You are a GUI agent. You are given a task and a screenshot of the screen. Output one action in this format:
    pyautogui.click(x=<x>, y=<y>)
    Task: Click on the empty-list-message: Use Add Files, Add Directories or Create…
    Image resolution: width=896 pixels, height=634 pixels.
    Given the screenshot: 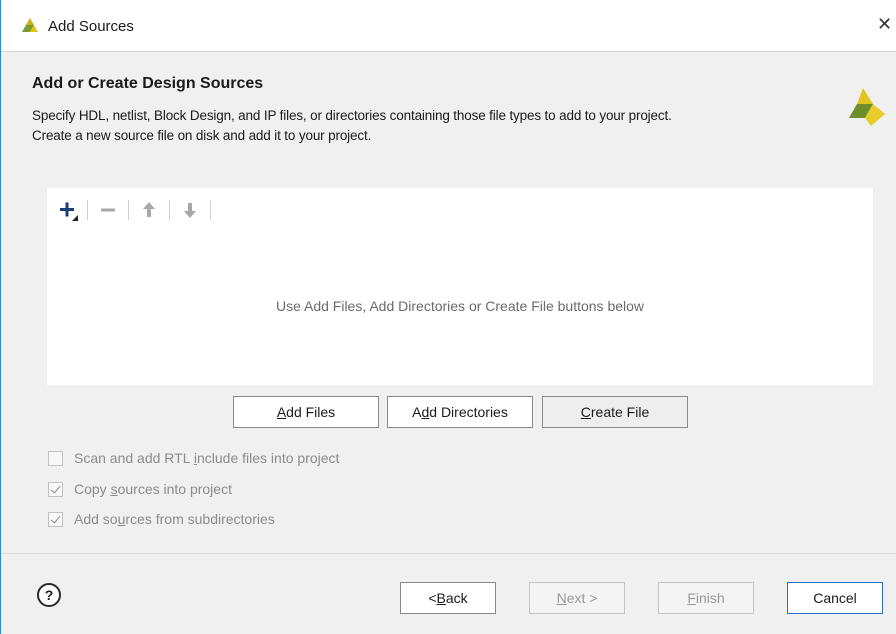 What is the action you would take?
    pyautogui.click(x=460, y=306)
    